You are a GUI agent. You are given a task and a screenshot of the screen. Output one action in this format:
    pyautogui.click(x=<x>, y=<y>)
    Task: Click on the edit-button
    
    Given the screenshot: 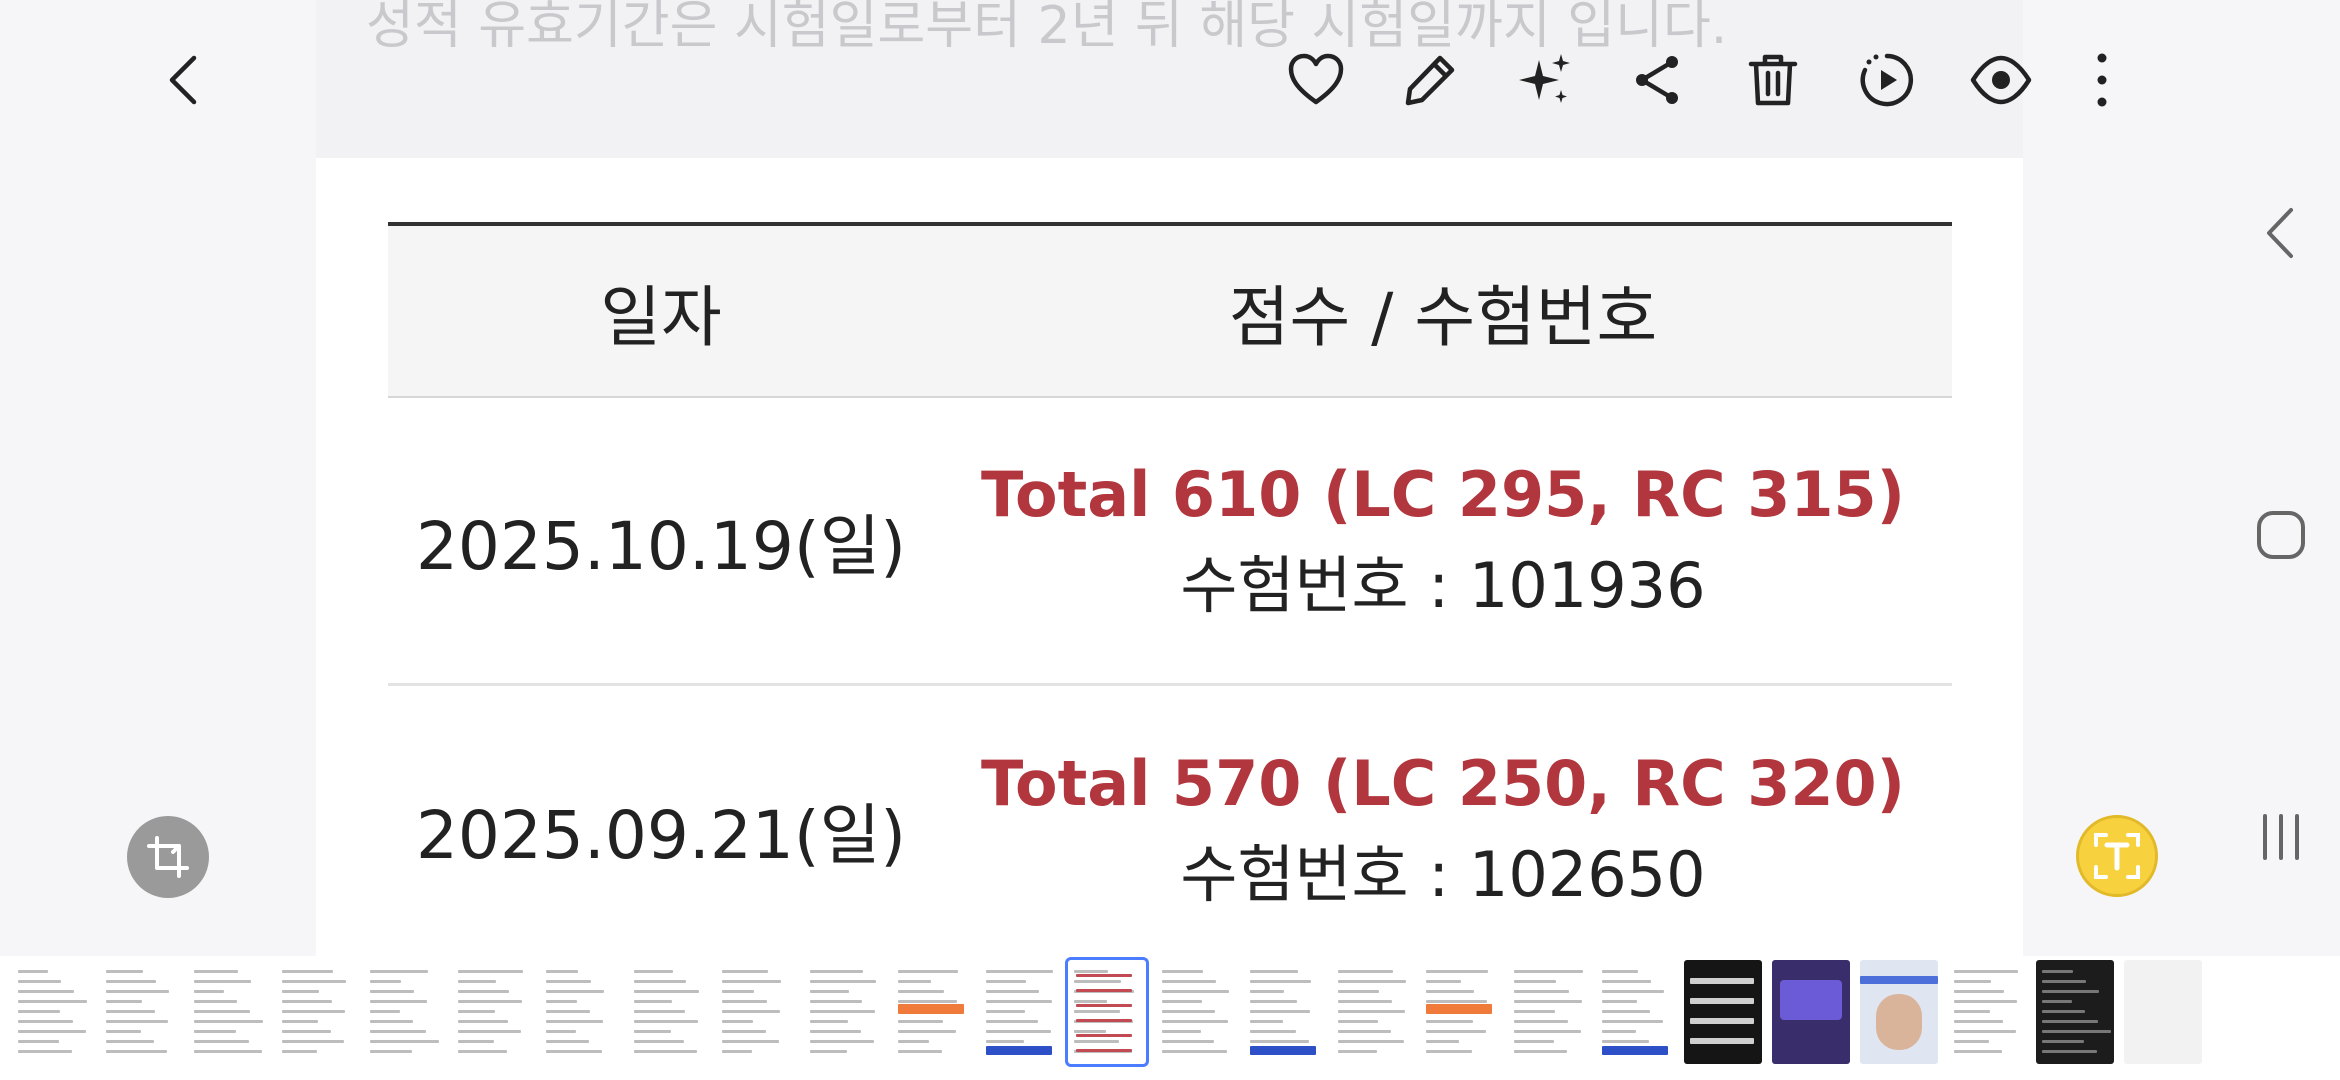 What is the action you would take?
    pyautogui.click(x=1430, y=80)
    